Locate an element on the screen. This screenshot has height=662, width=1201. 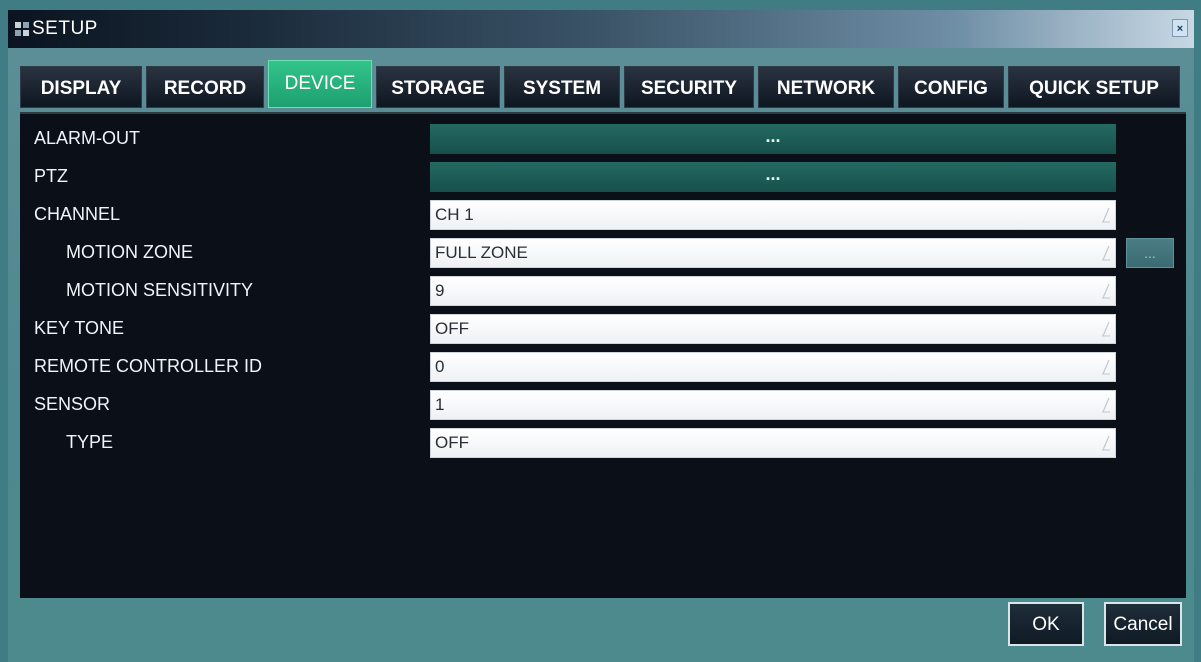
window-title: SETUP is located at coordinates (65, 28).